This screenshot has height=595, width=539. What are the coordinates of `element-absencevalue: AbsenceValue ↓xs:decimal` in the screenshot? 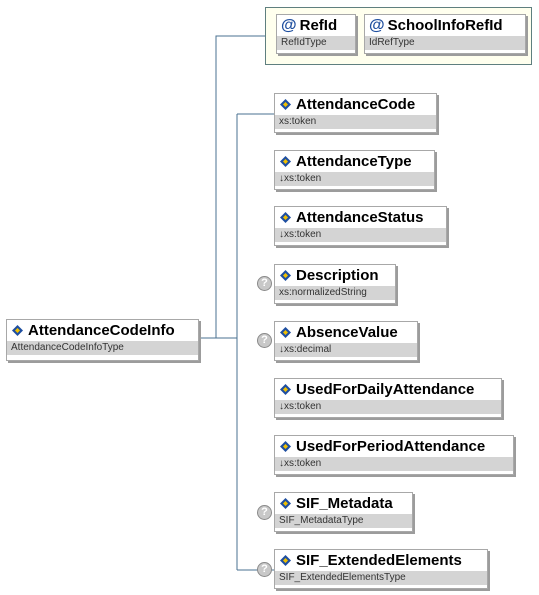 It's located at (346, 341).